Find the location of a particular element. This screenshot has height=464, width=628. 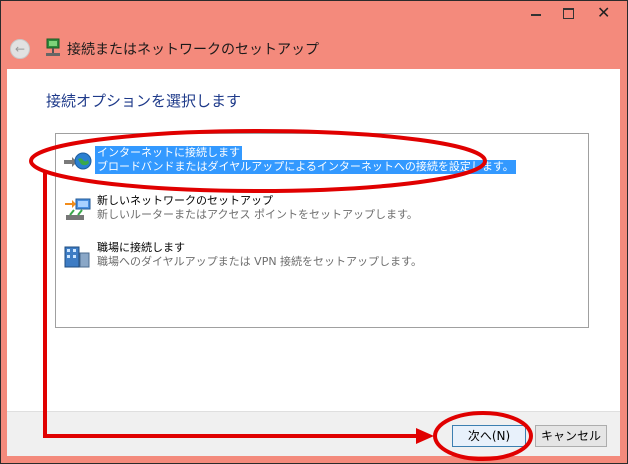

minimize-icon is located at coordinates (536, 15).